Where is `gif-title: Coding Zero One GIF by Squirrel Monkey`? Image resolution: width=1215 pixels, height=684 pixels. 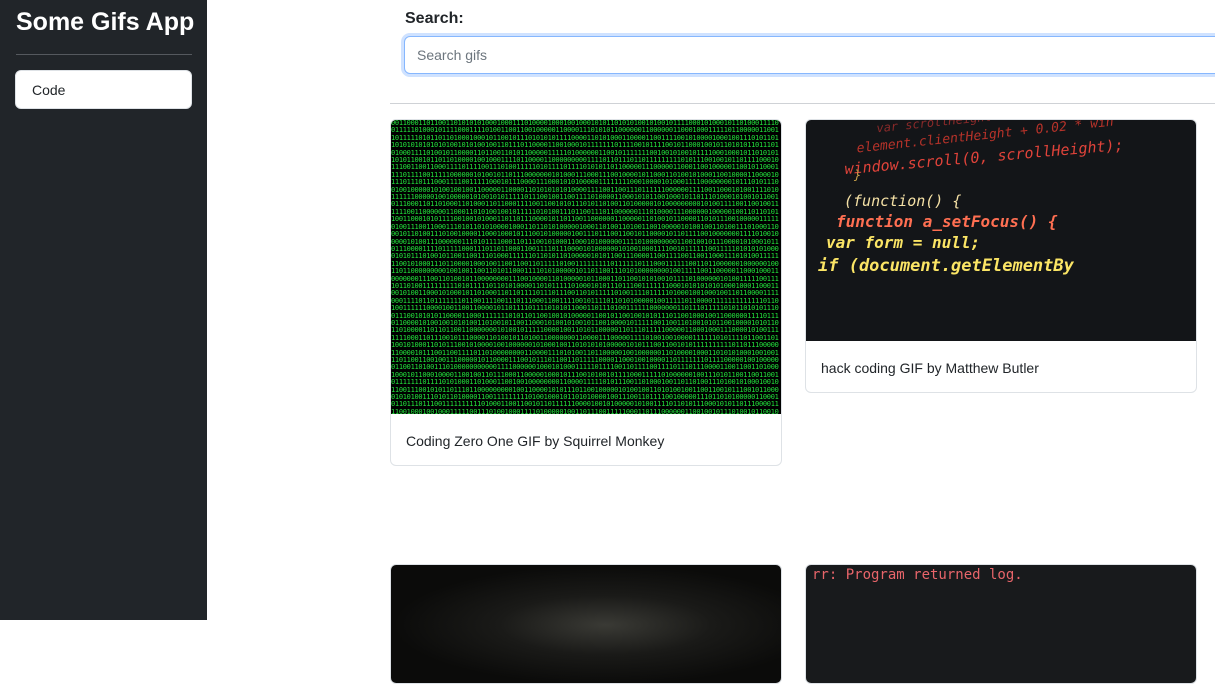
gif-title: Coding Zero One GIF by Squirrel Monkey is located at coordinates (535, 441).